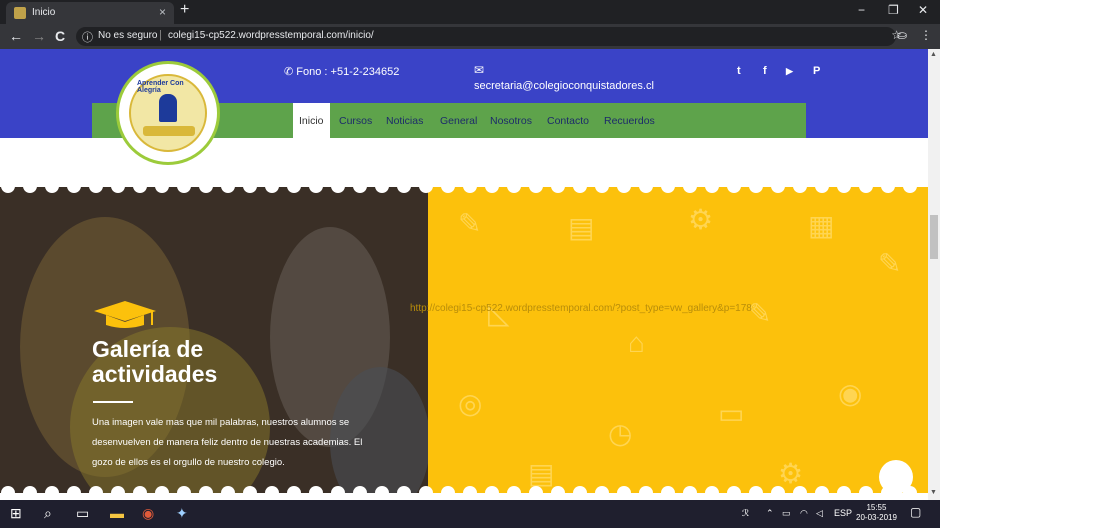  What do you see at coordinates (620, 433) in the screenshot?
I see `clock-icon: ◷` at bounding box center [620, 433].